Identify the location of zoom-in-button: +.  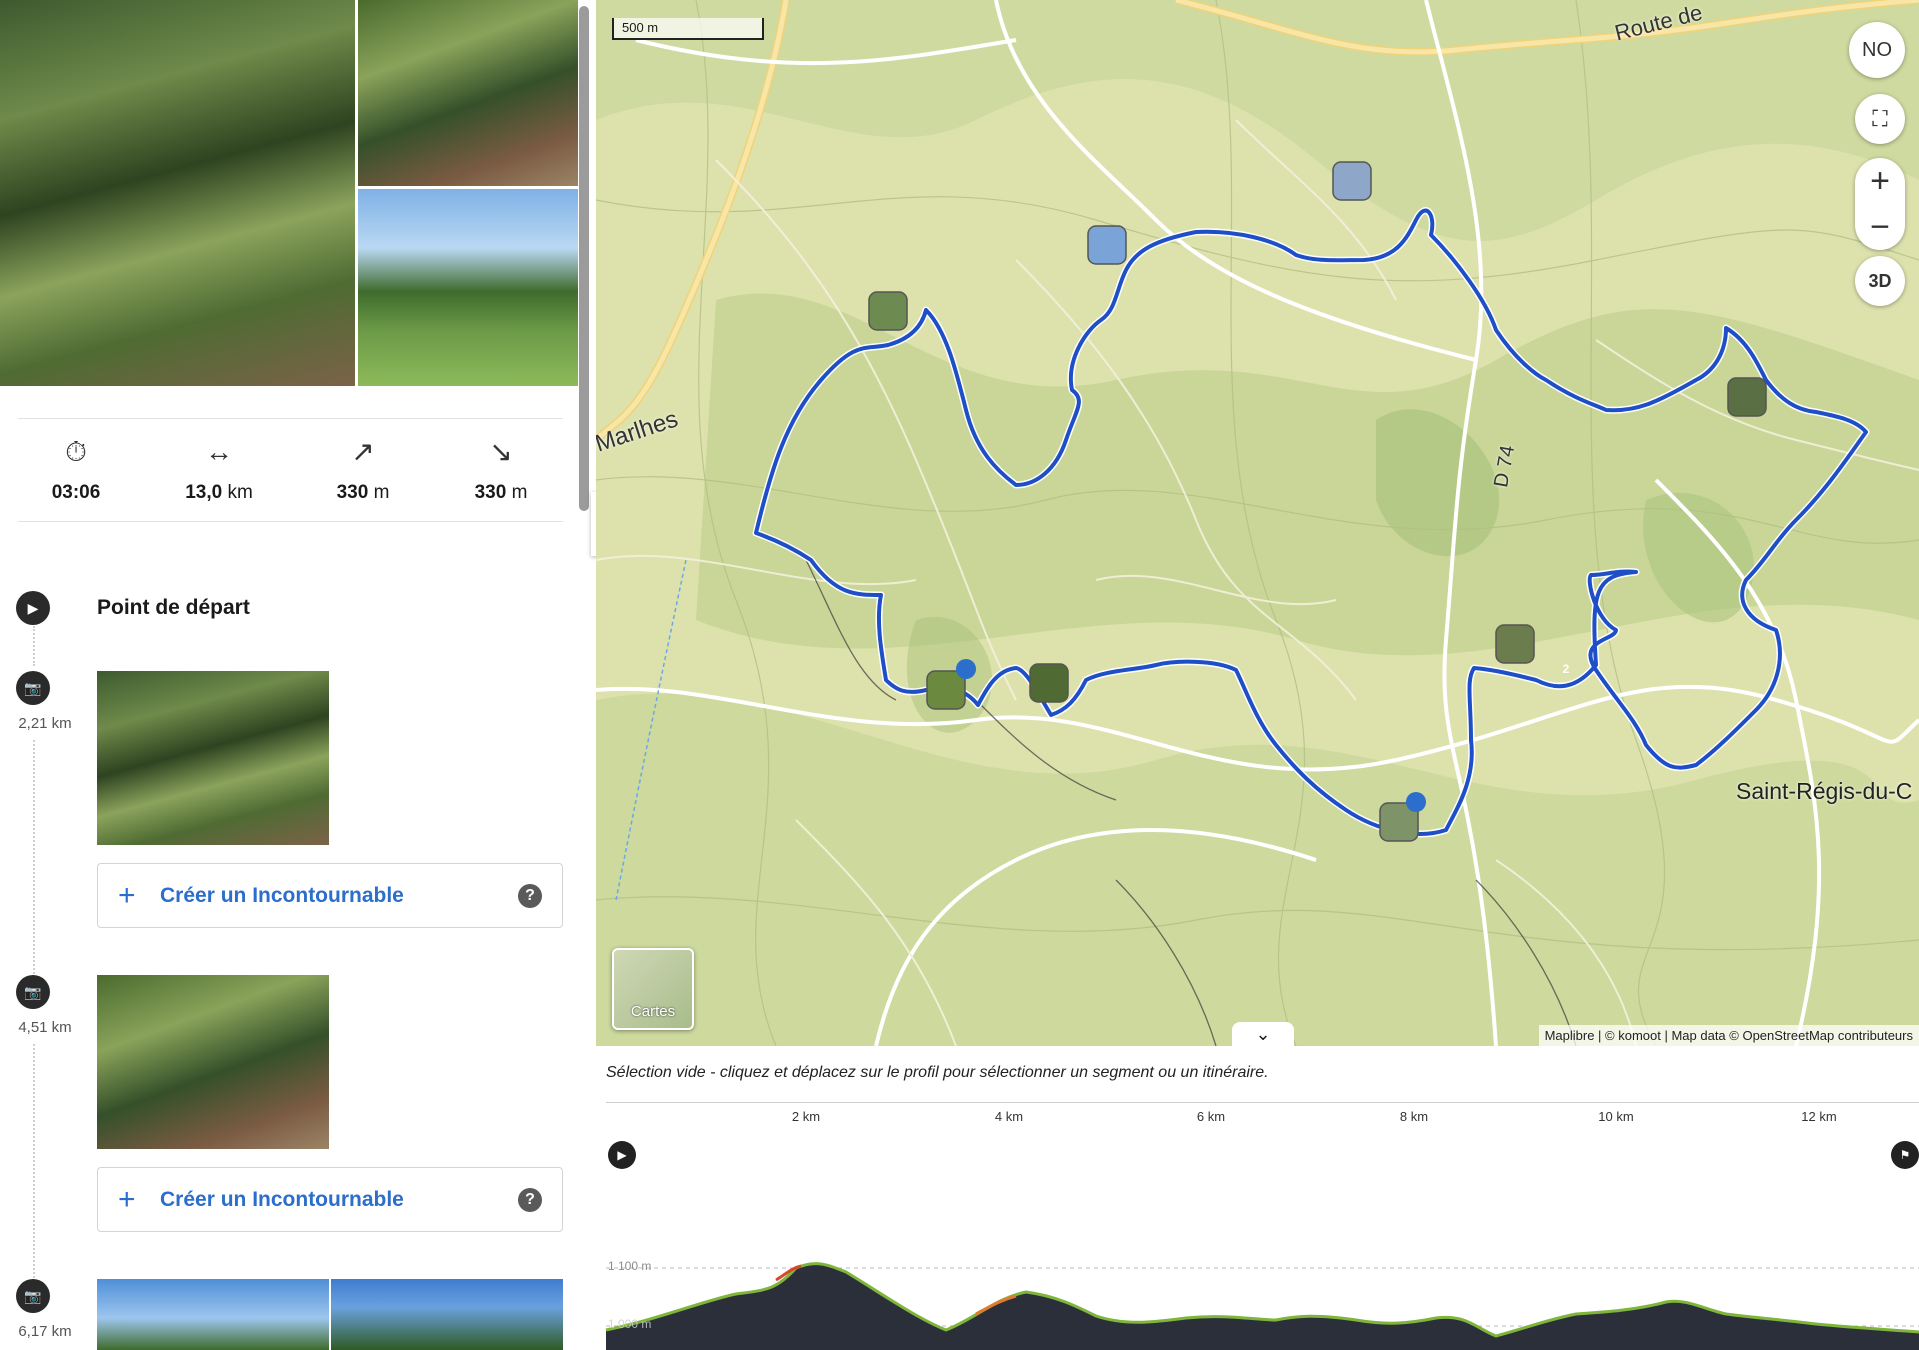
(1880, 181).